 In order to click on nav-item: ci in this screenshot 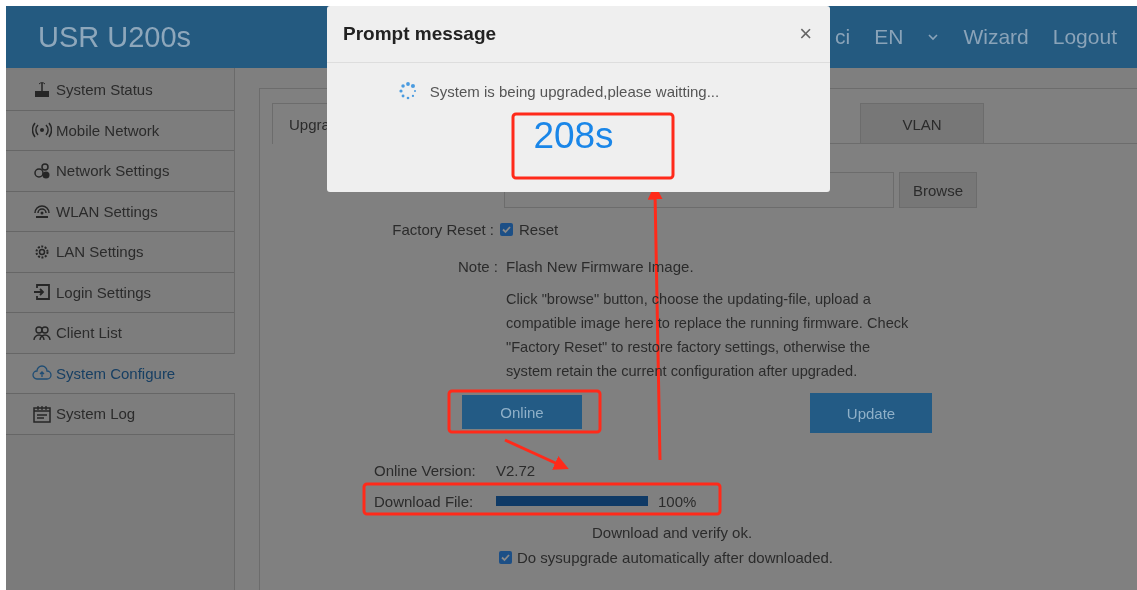, I will do `click(843, 37)`.